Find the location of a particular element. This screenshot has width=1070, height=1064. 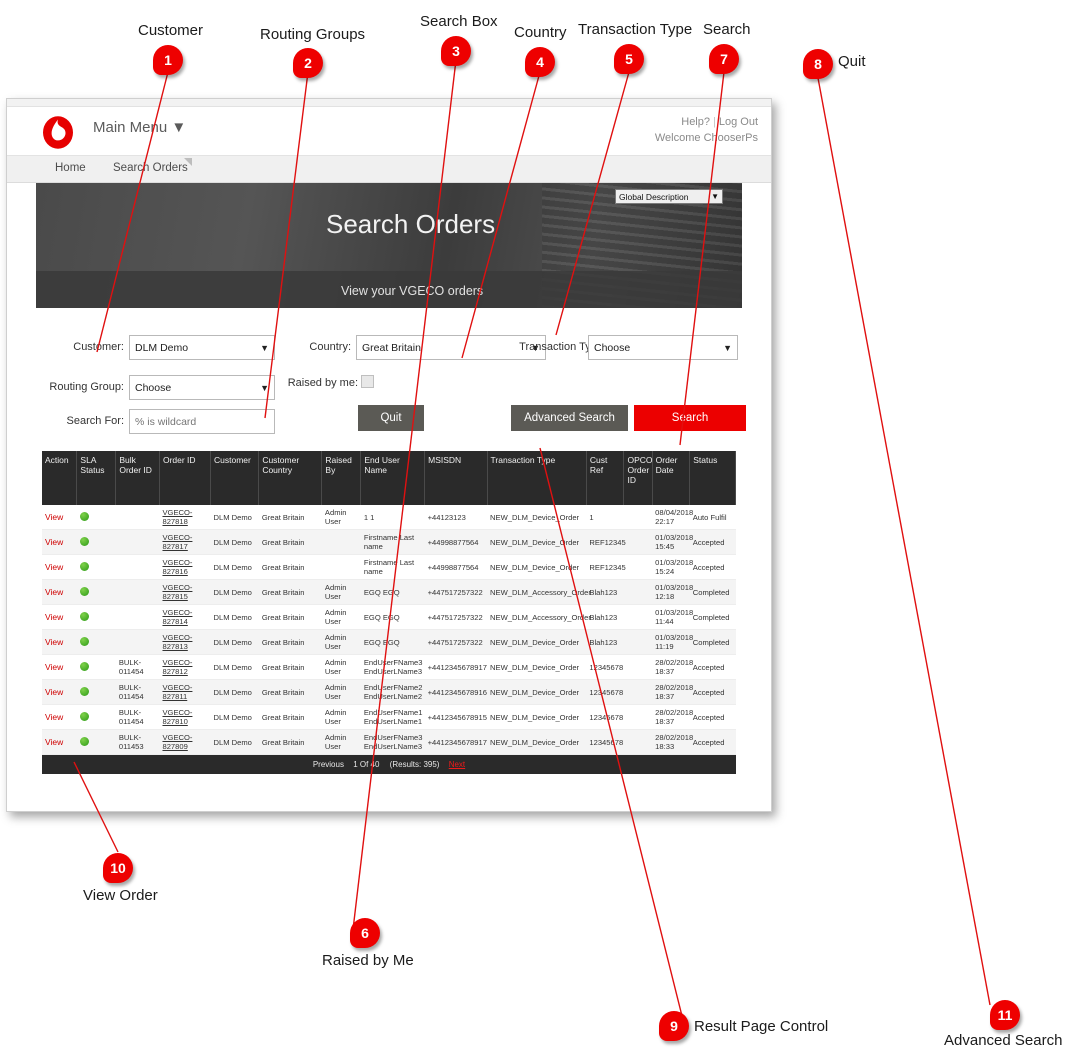

next-page-link: Next is located at coordinates (457, 764).